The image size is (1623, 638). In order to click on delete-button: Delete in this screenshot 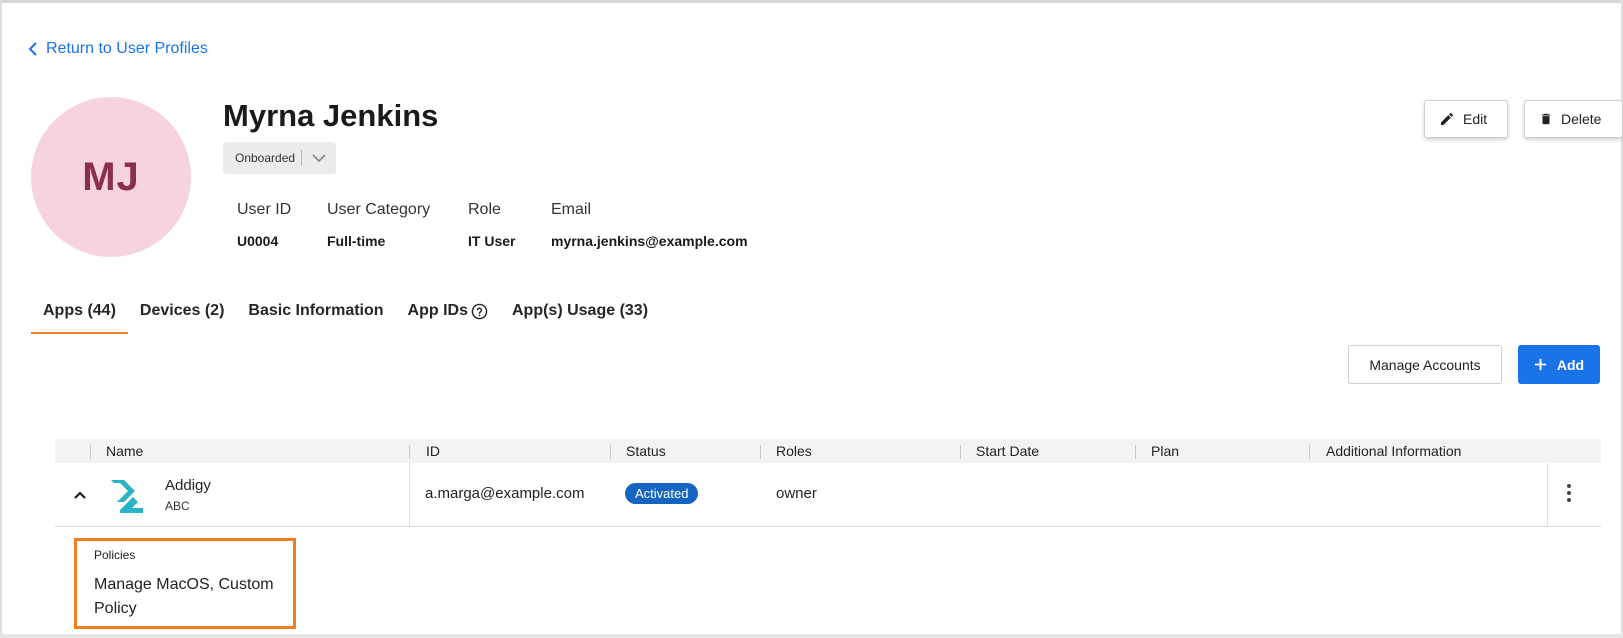, I will do `click(1573, 119)`.